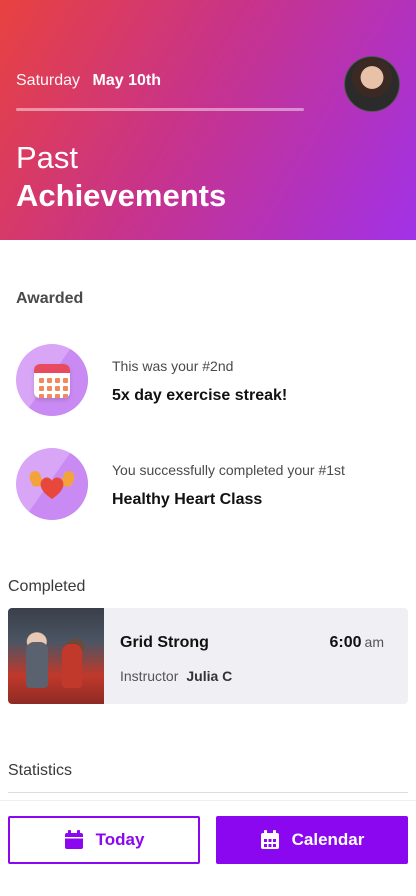  What do you see at coordinates (269, 839) in the screenshot?
I see `calendar-grid-icon` at bounding box center [269, 839].